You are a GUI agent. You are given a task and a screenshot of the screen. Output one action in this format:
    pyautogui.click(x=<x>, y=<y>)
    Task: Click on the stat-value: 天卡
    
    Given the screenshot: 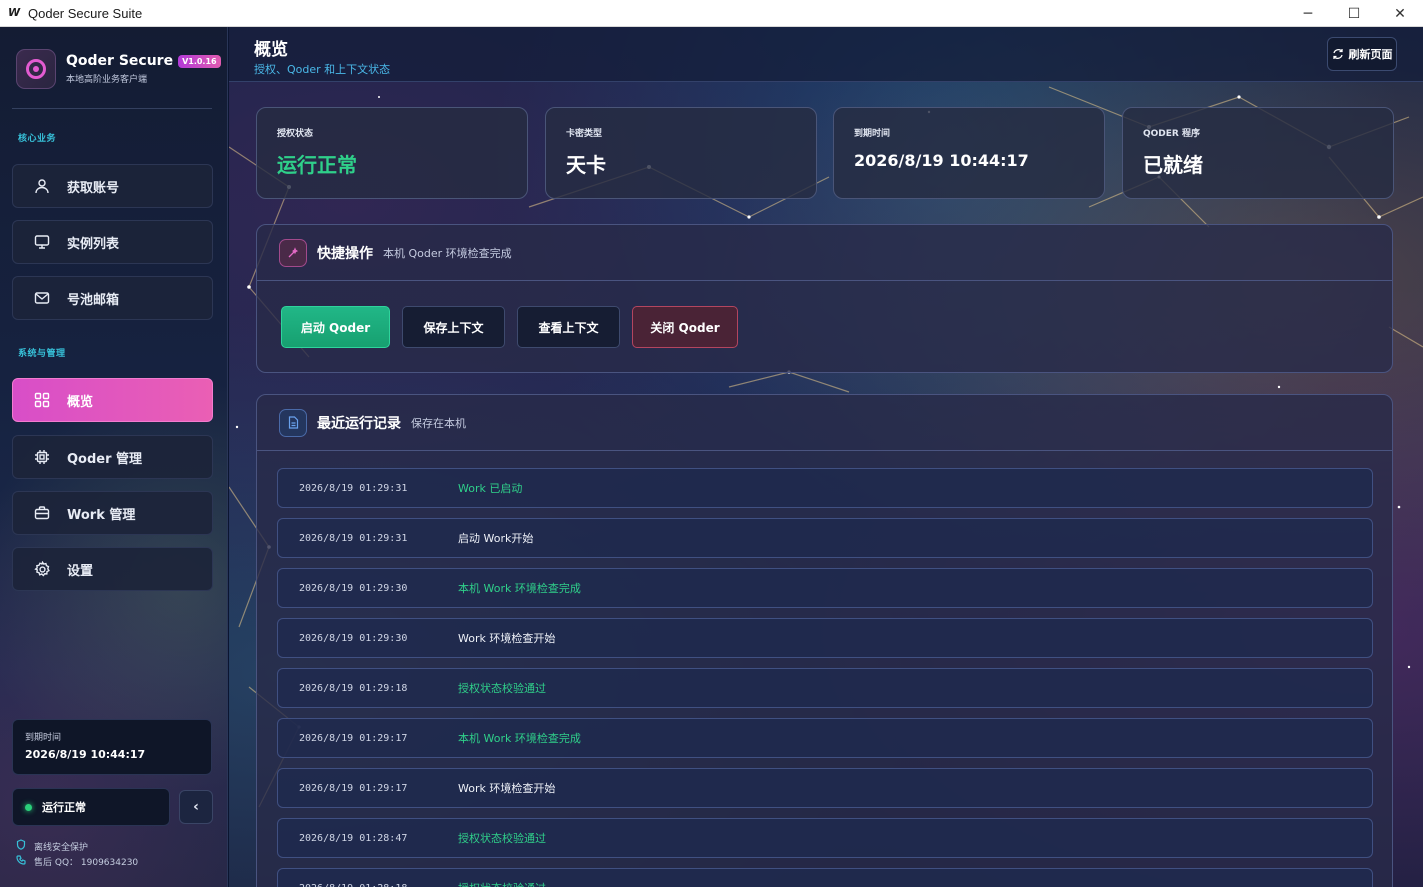 What is the action you would take?
    pyautogui.click(x=586, y=165)
    